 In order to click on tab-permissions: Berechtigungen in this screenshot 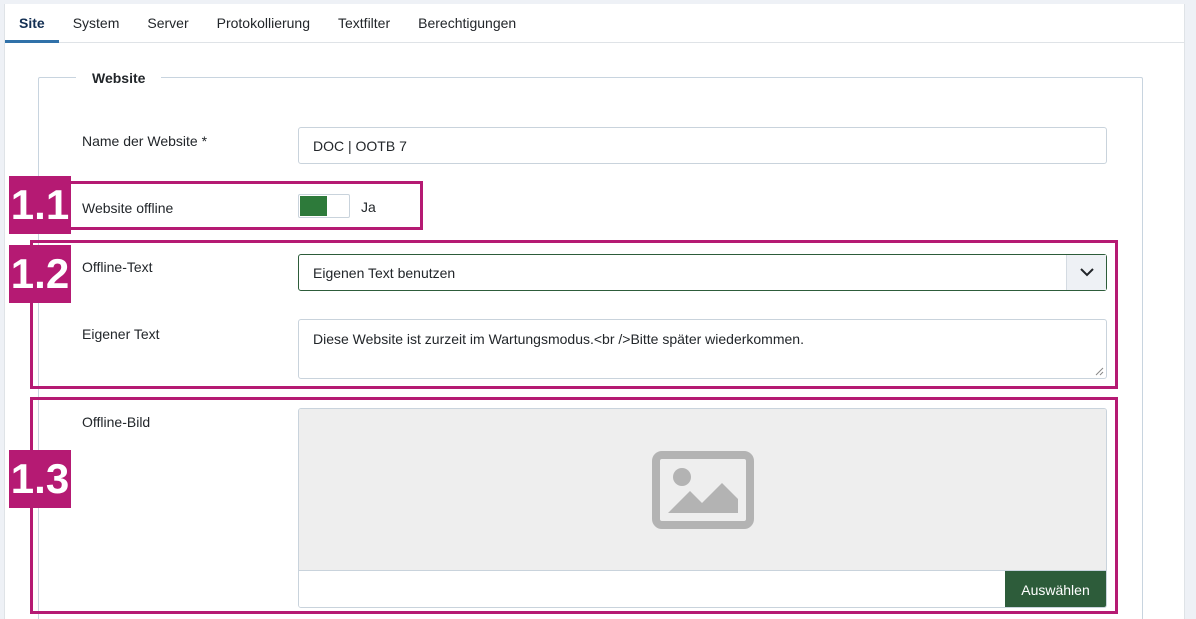, I will do `click(467, 23)`.